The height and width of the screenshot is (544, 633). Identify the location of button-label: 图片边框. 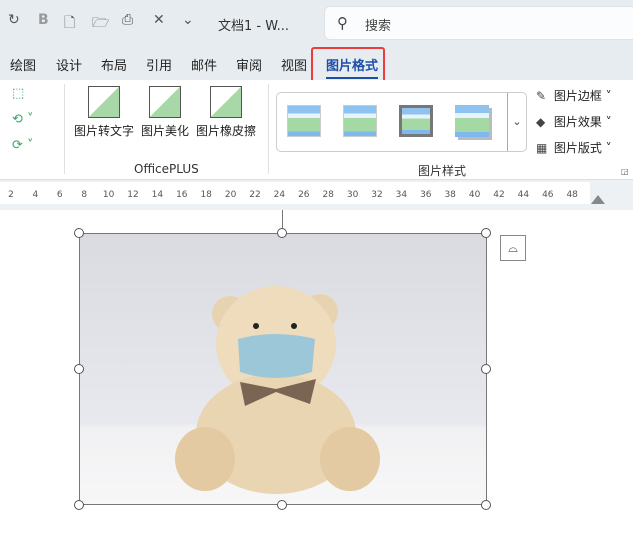
(577, 96).